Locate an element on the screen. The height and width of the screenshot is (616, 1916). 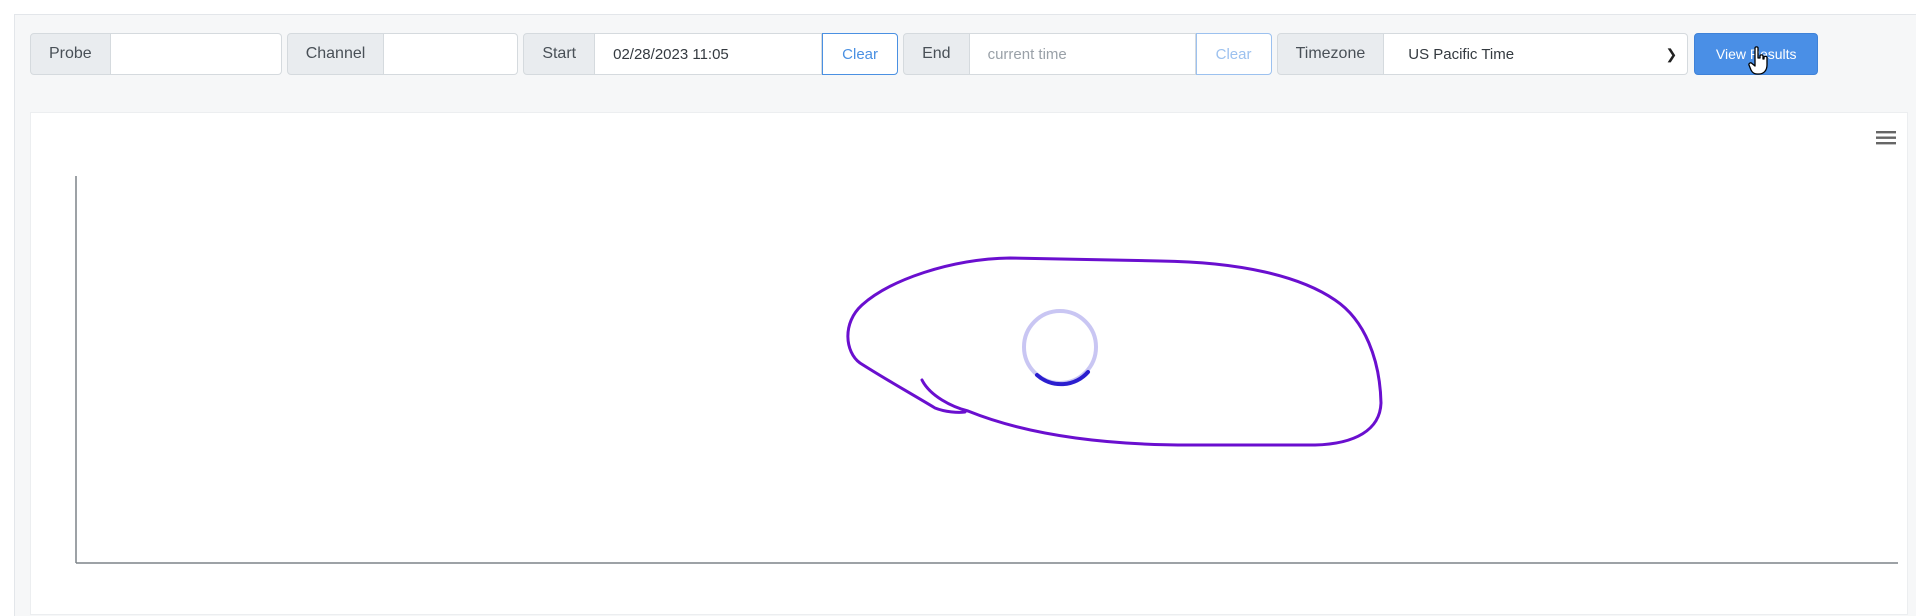
end-group: End current time Clear is located at coordinates (1087, 54).